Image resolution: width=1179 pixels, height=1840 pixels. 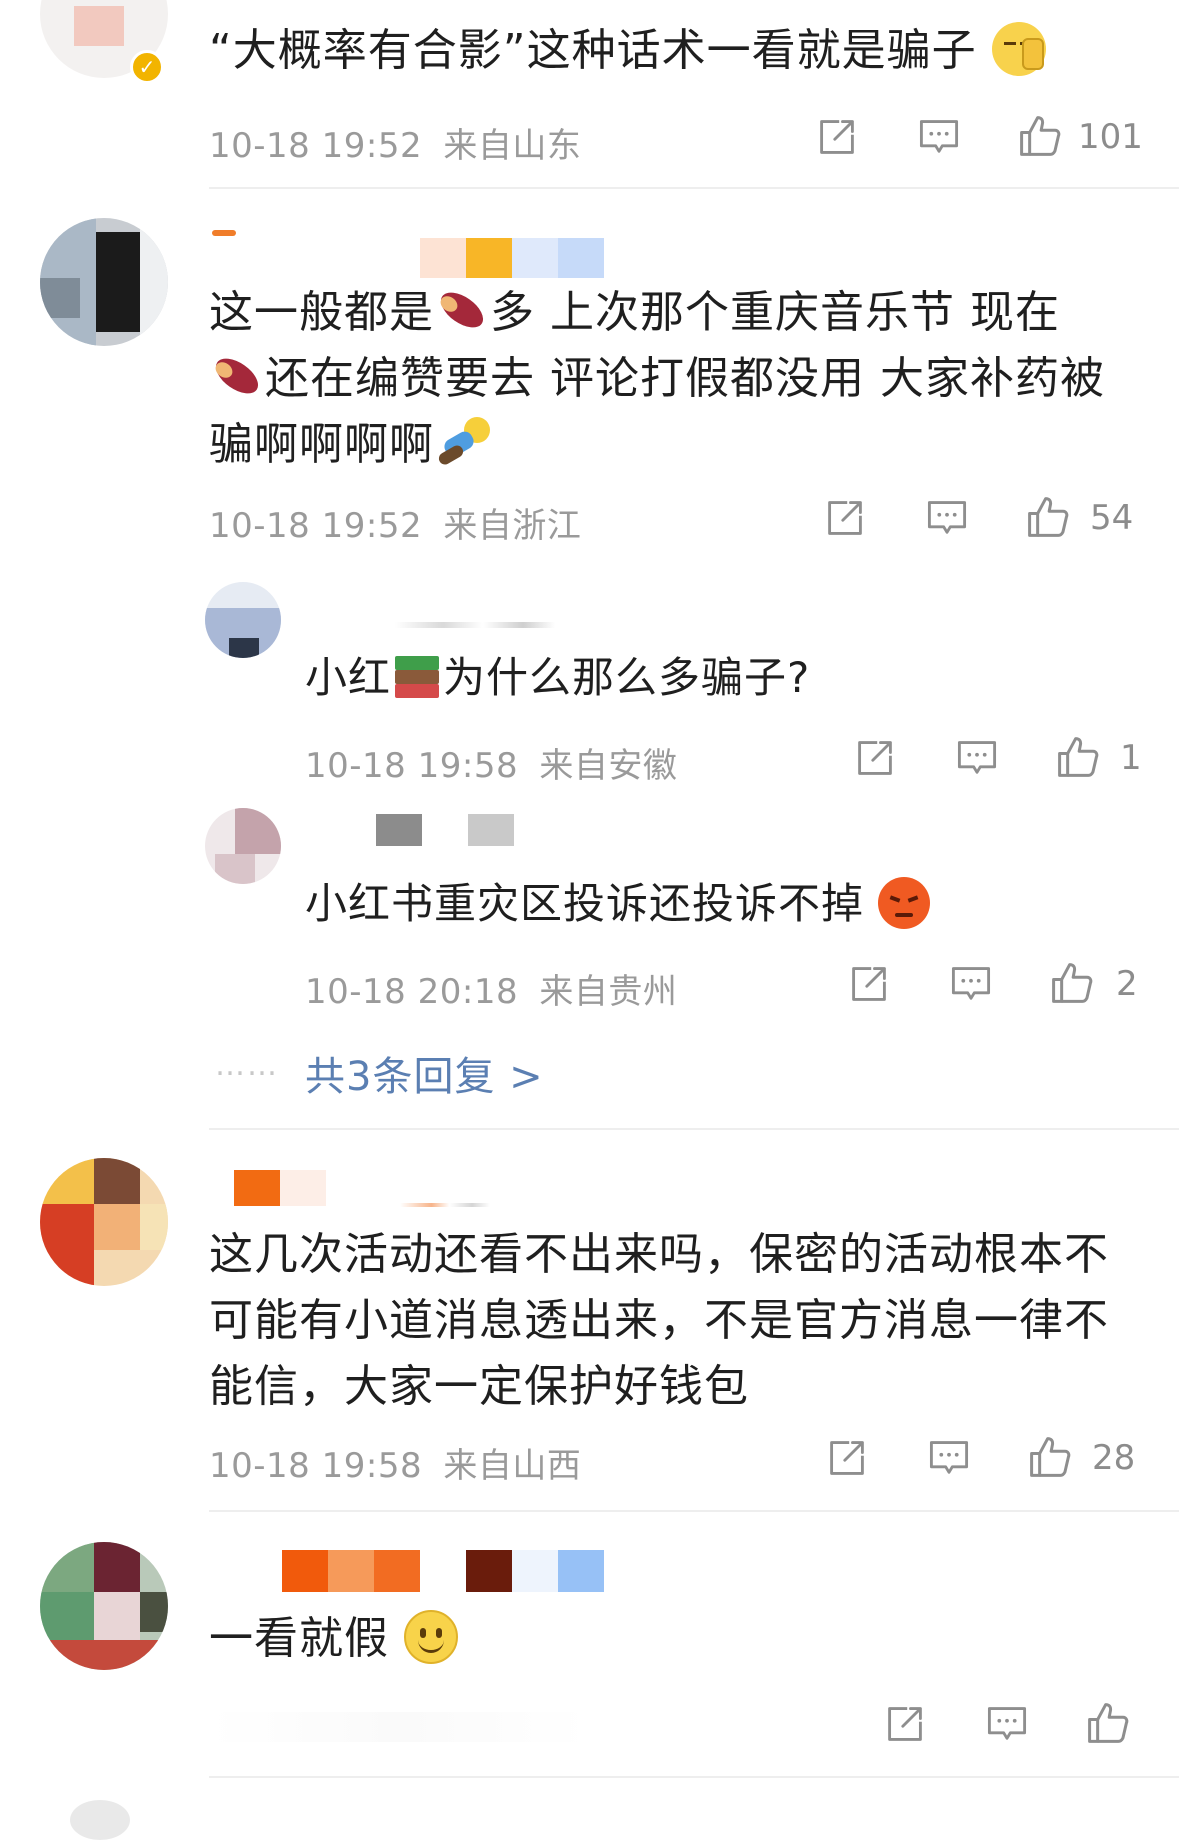 I want to click on comment-meta: 10-18 19:58 来自山西, so click(x=395, y=1462).